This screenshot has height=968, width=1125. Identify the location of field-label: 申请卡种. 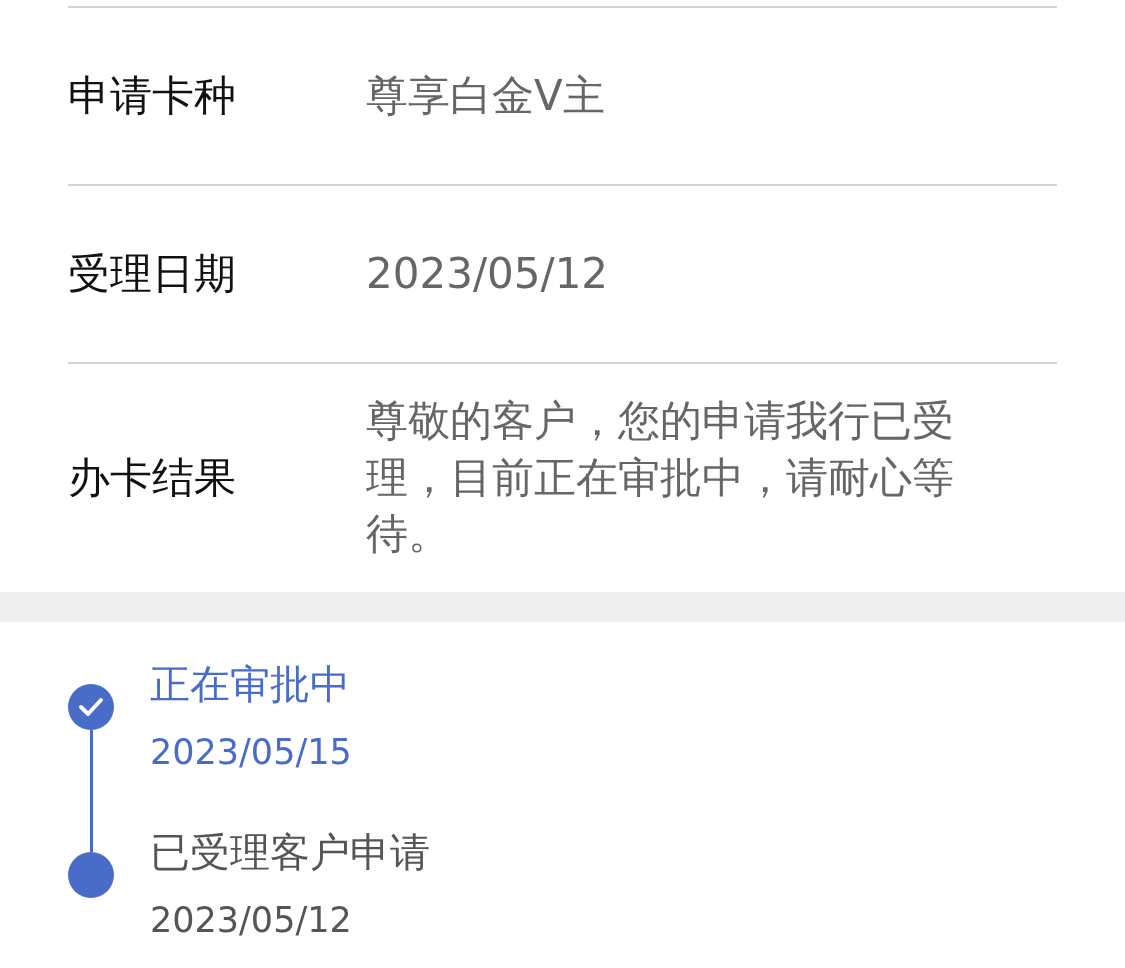
(152, 96).